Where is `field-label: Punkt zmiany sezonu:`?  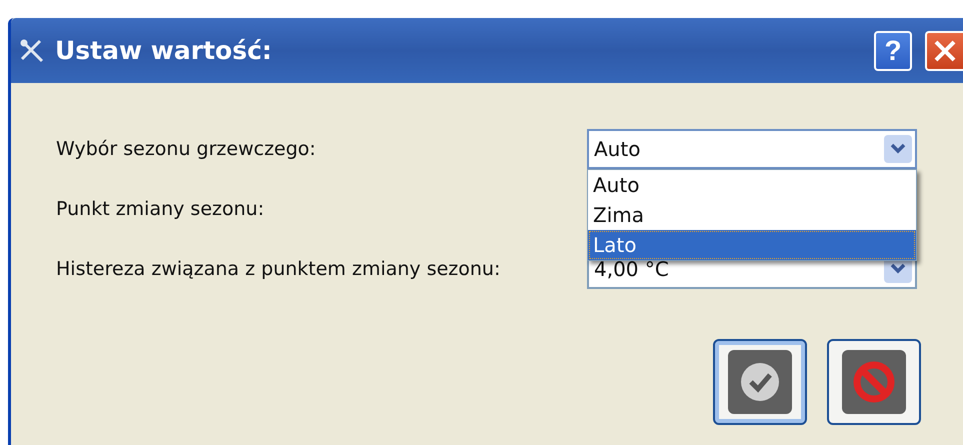 field-label: Punkt zmiany sezonu: is located at coordinates (160, 209).